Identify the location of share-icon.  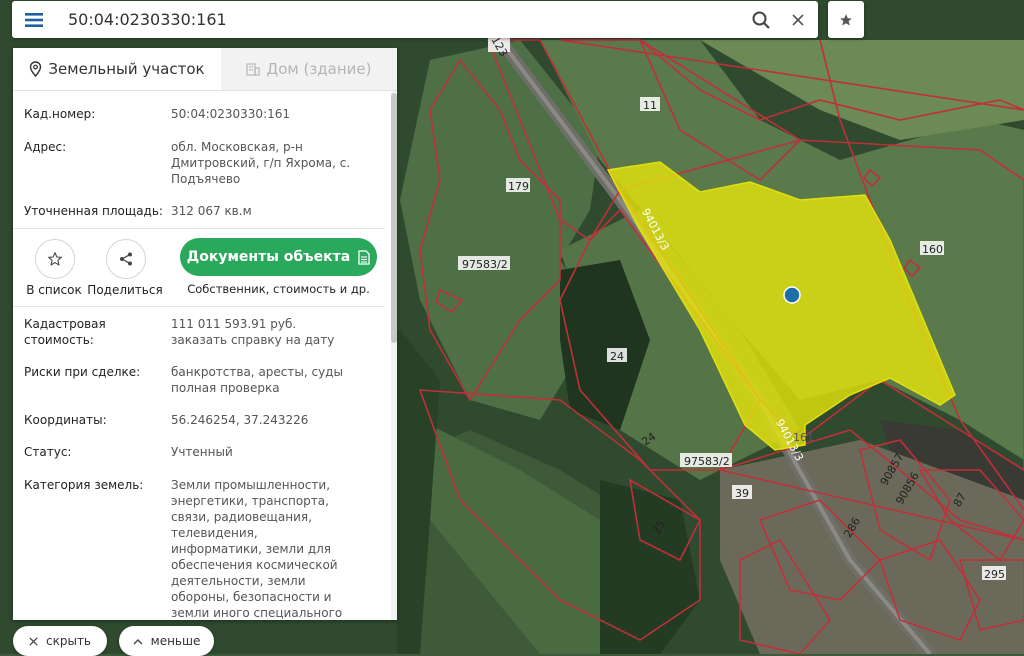
(126, 259).